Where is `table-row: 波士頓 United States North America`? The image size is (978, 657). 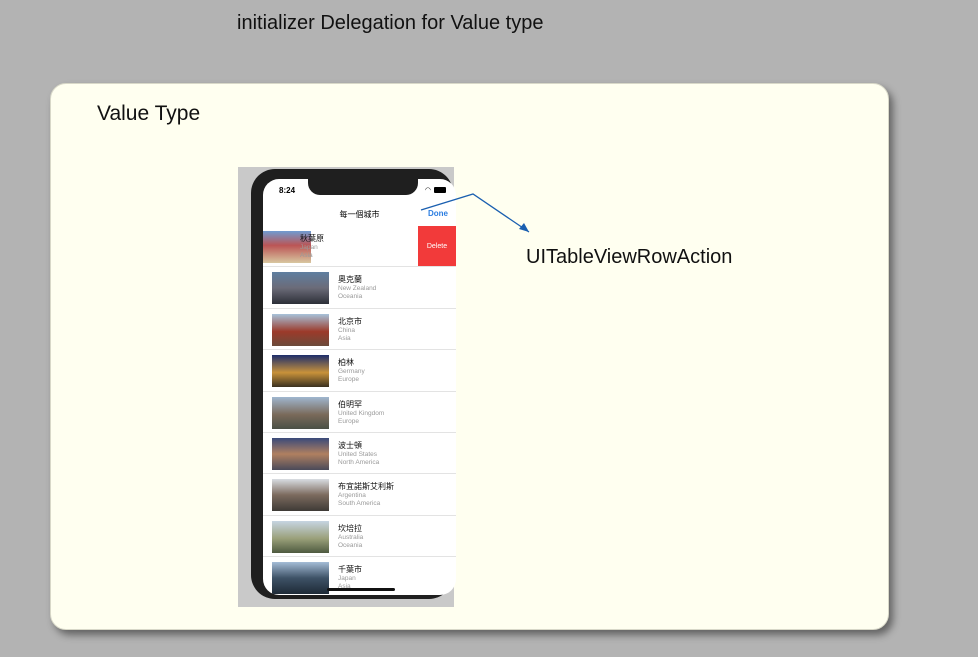
table-row: 波士頓 United States North America is located at coordinates (359, 454).